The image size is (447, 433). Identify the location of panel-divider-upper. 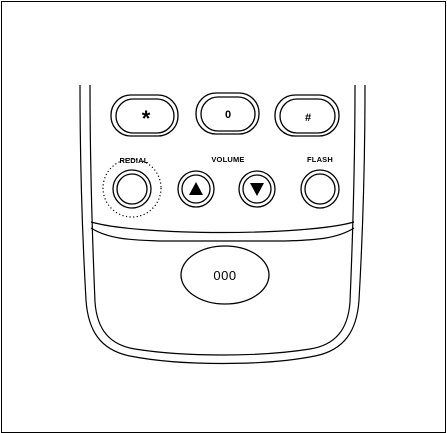
(222, 227).